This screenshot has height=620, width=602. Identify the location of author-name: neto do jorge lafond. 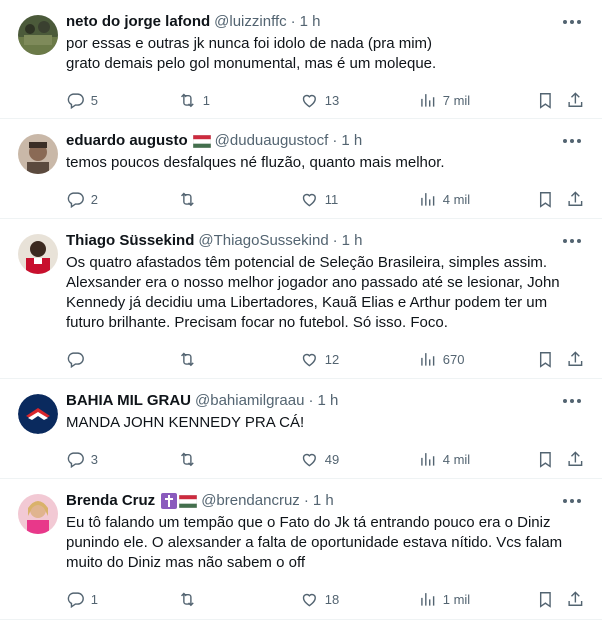
(138, 22).